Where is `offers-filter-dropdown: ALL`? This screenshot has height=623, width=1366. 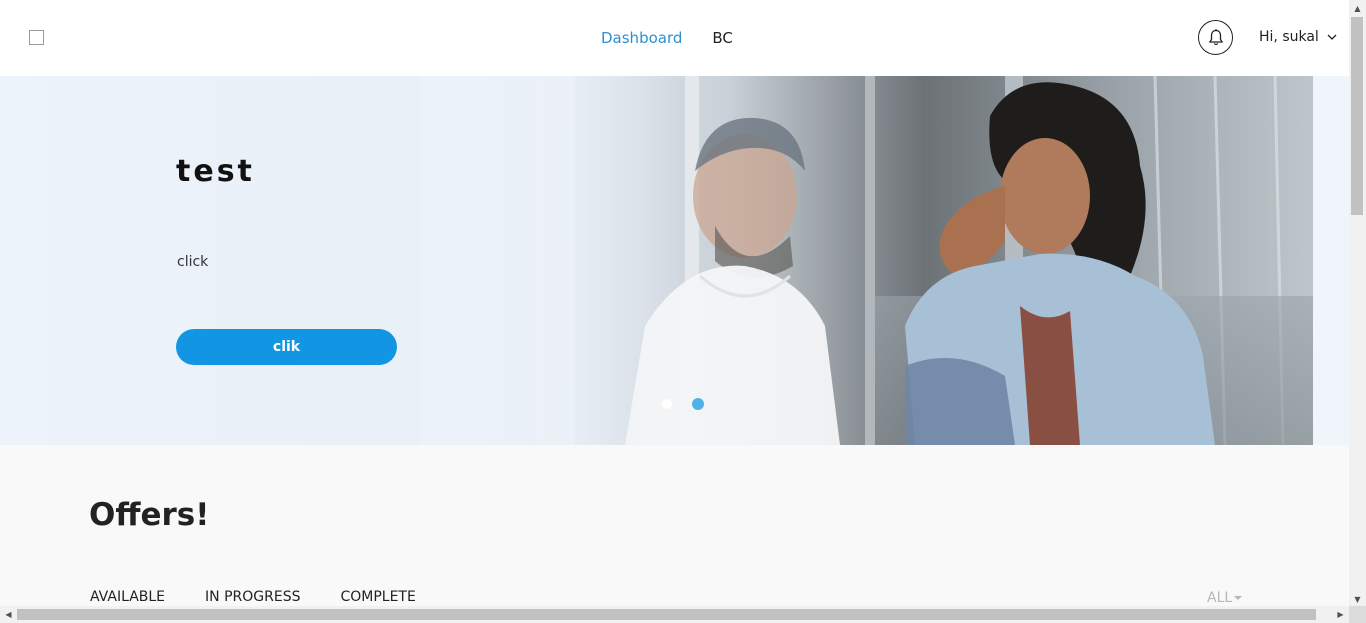 offers-filter-dropdown: ALL is located at coordinates (1225, 598).